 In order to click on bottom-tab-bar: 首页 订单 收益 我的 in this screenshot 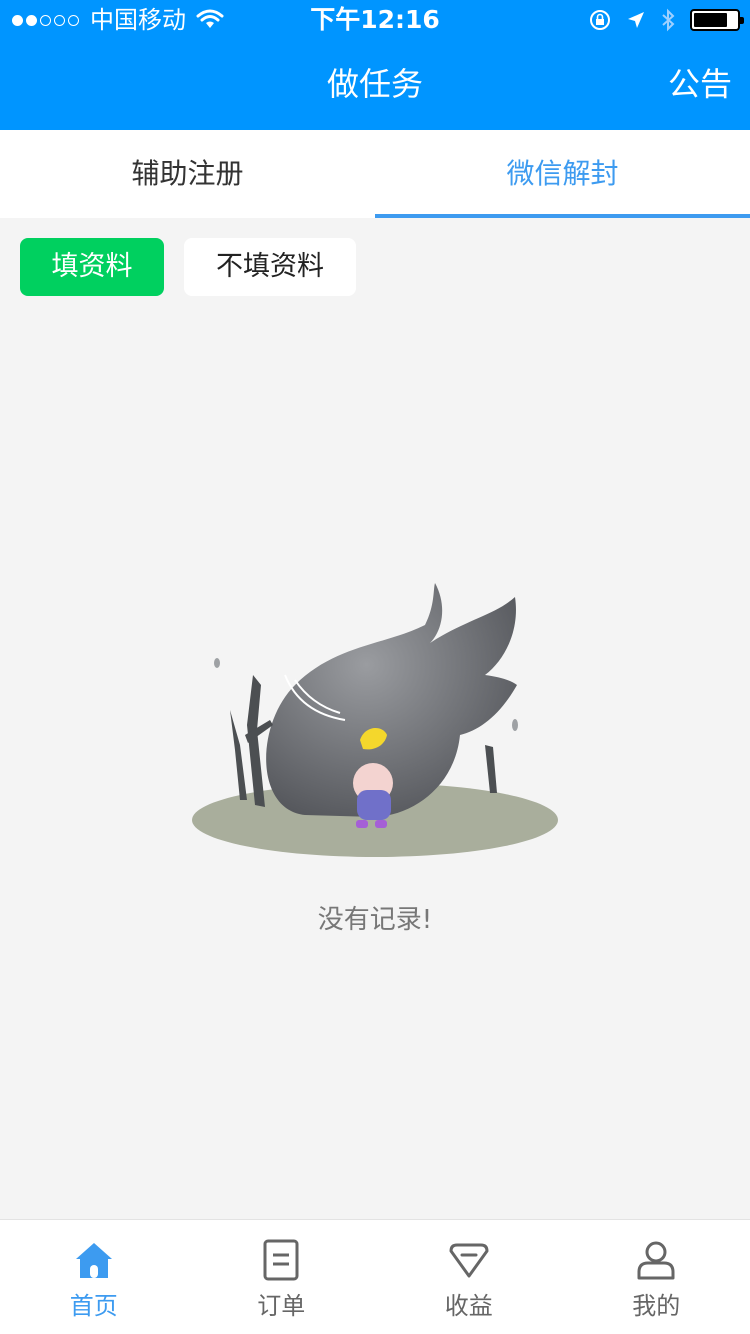, I will do `click(375, 1276)`.